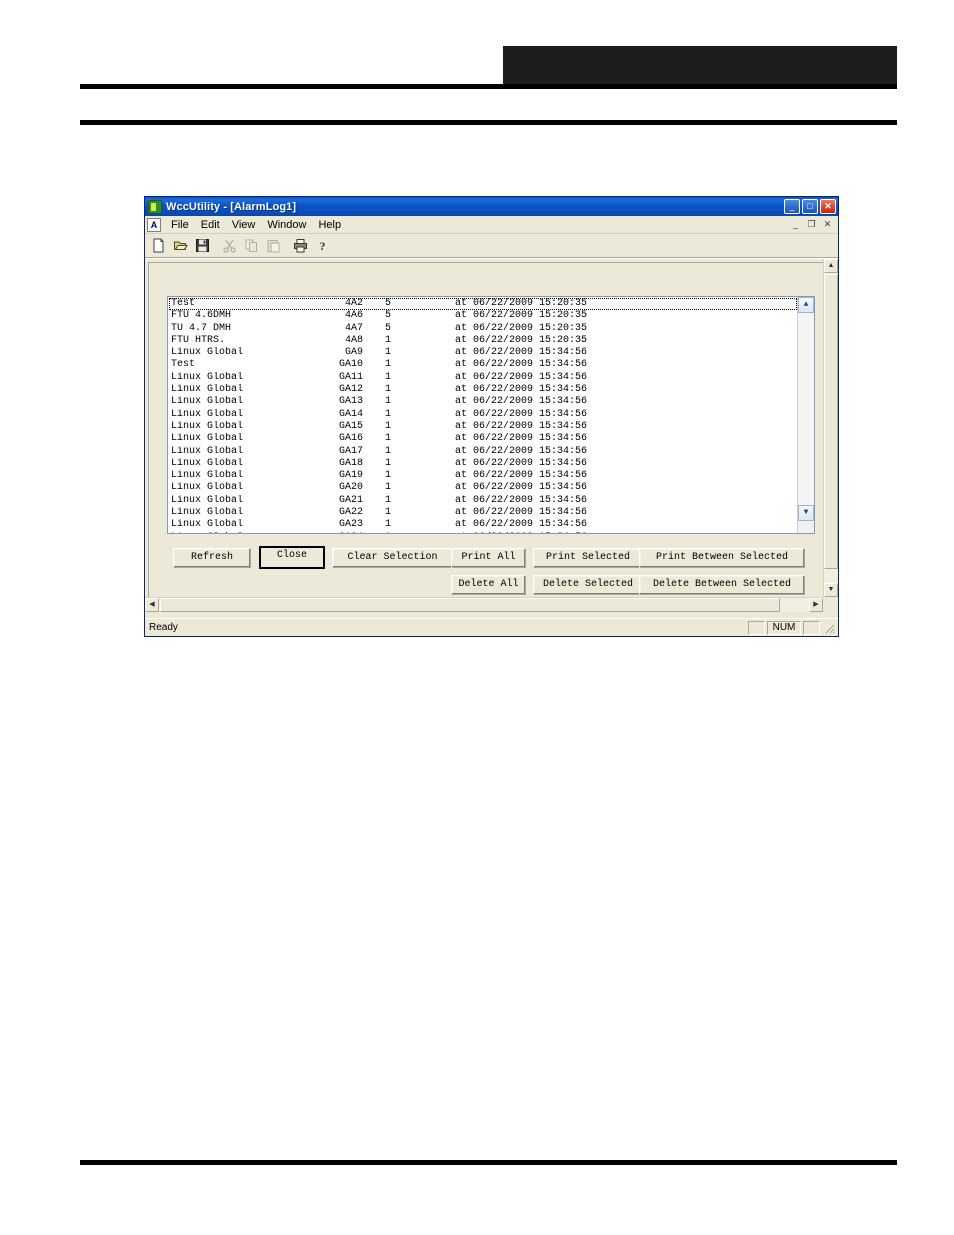  What do you see at coordinates (183, 303) in the screenshot?
I see `alarm-name-cell: Test` at bounding box center [183, 303].